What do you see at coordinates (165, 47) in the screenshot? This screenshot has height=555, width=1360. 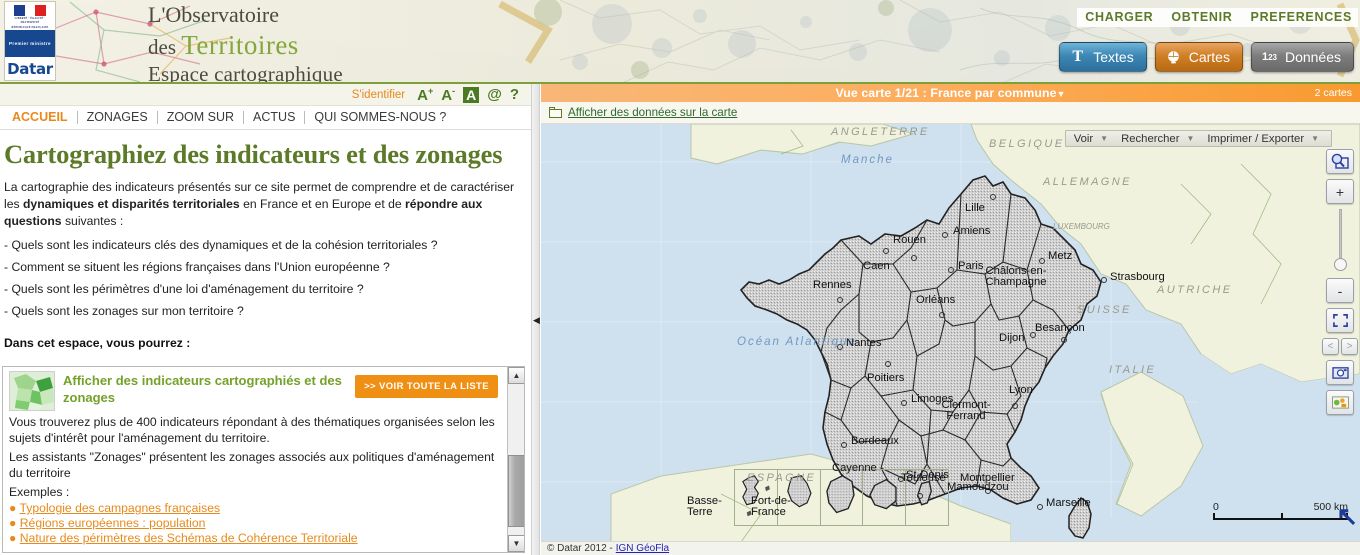 I see `banner-title-des: des` at bounding box center [165, 47].